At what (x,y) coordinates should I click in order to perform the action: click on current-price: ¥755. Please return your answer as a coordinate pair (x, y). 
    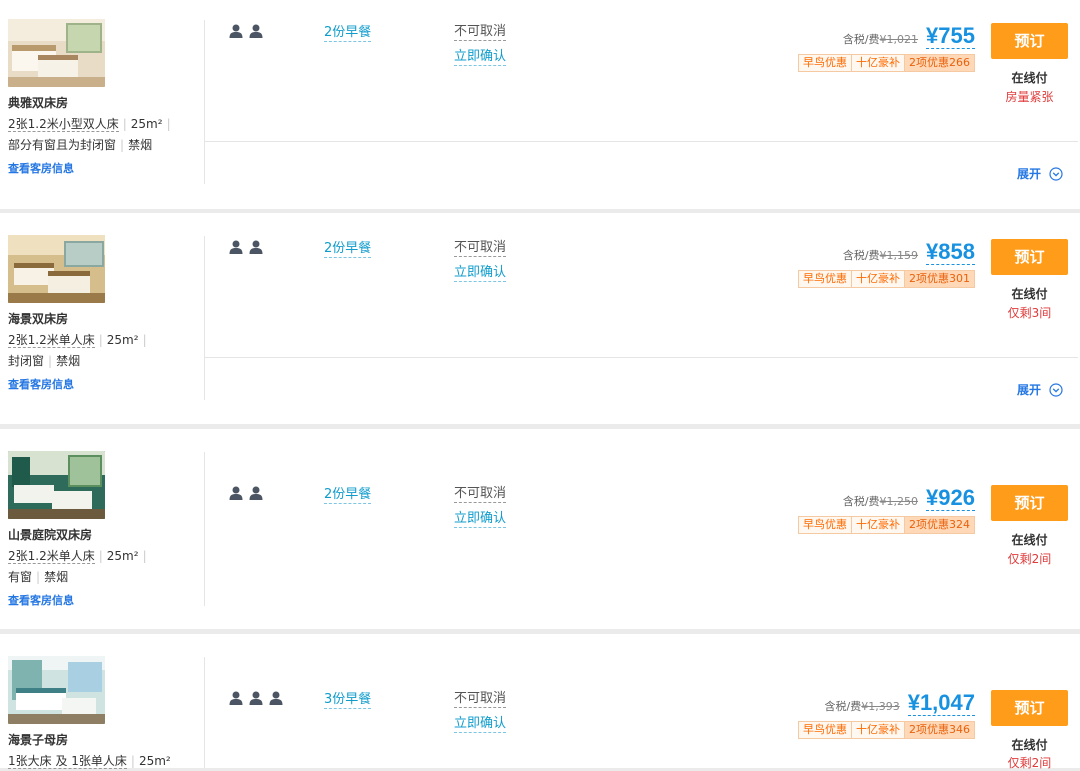
    Looking at the image, I should click on (950, 36).